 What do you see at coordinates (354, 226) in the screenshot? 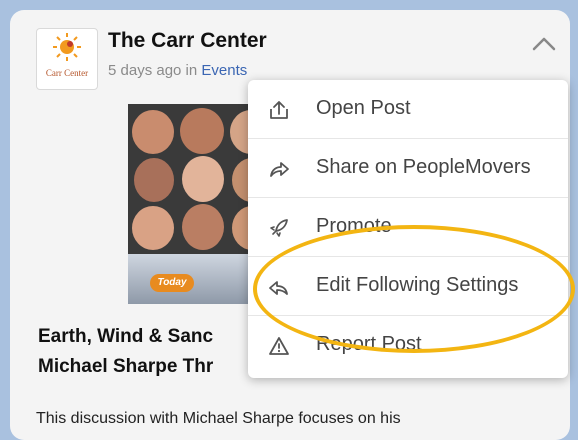
I see `menu-item-label: Promote` at bounding box center [354, 226].